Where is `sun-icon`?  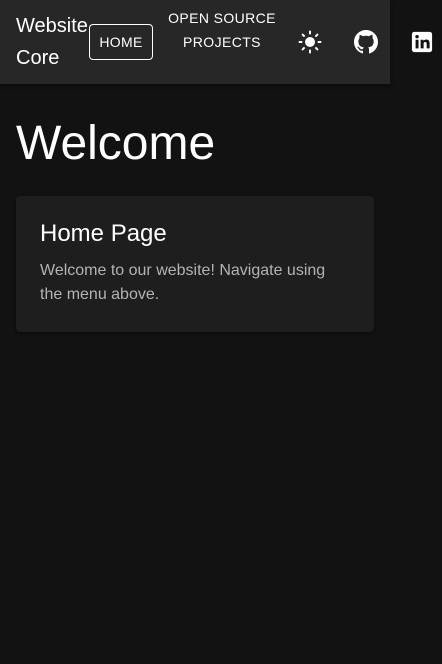
sun-icon is located at coordinates (310, 42).